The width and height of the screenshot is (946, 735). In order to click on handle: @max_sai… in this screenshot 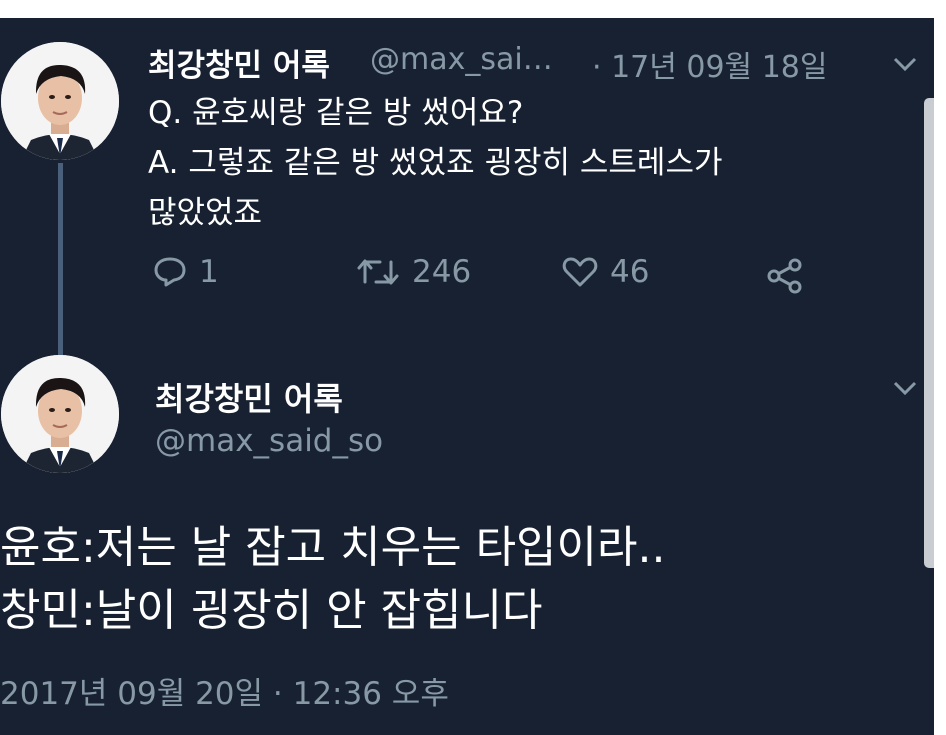, I will do `click(461, 59)`.